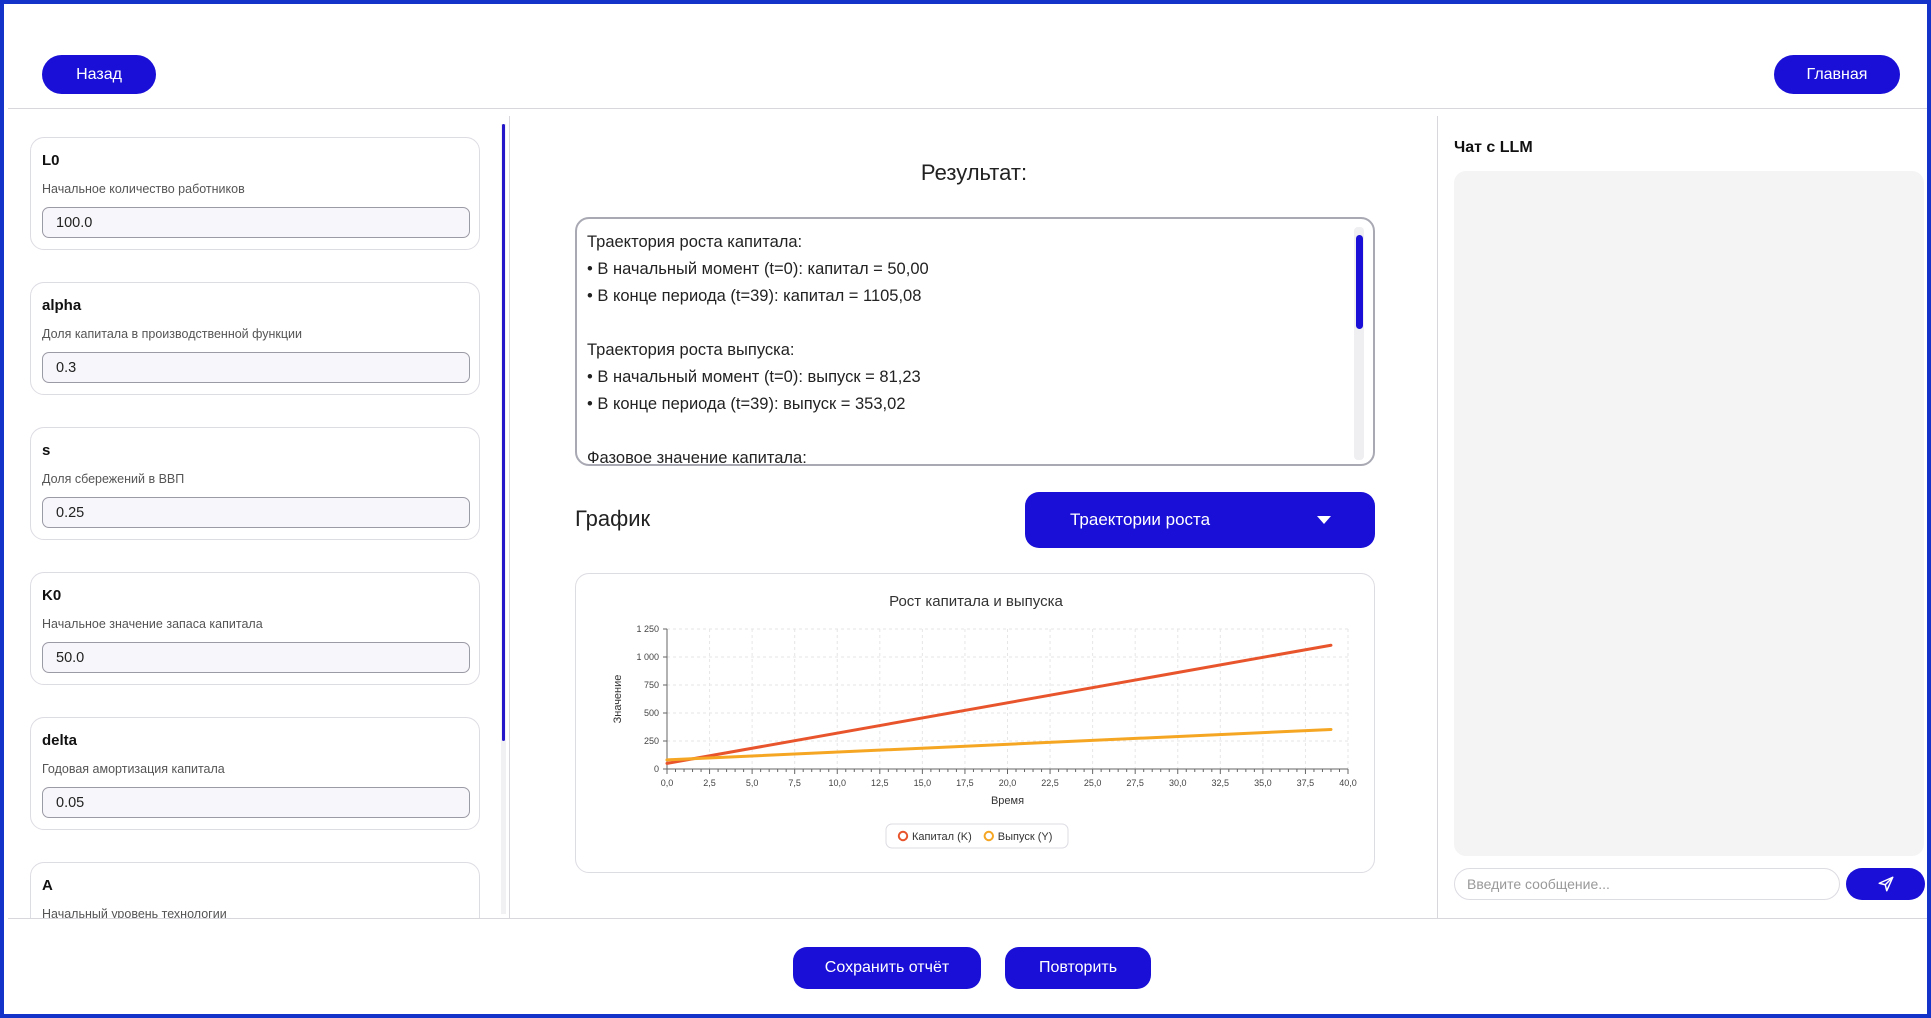  Describe the element at coordinates (503, 432) in the screenshot. I see `params-scrollbar-thumb` at that location.